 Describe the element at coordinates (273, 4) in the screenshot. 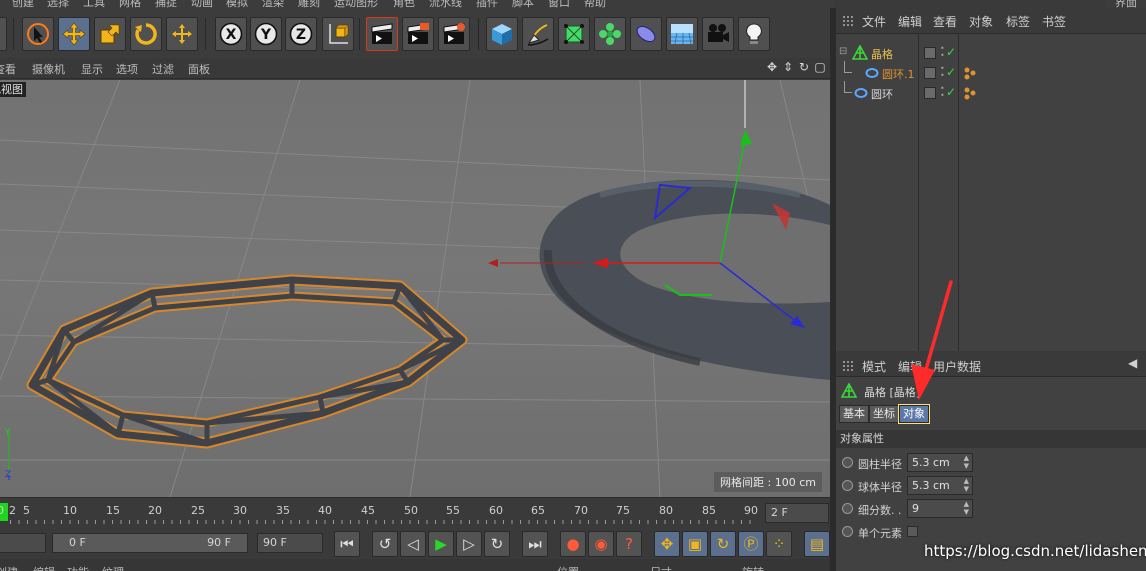

I see `menu-render: 渲染` at that location.